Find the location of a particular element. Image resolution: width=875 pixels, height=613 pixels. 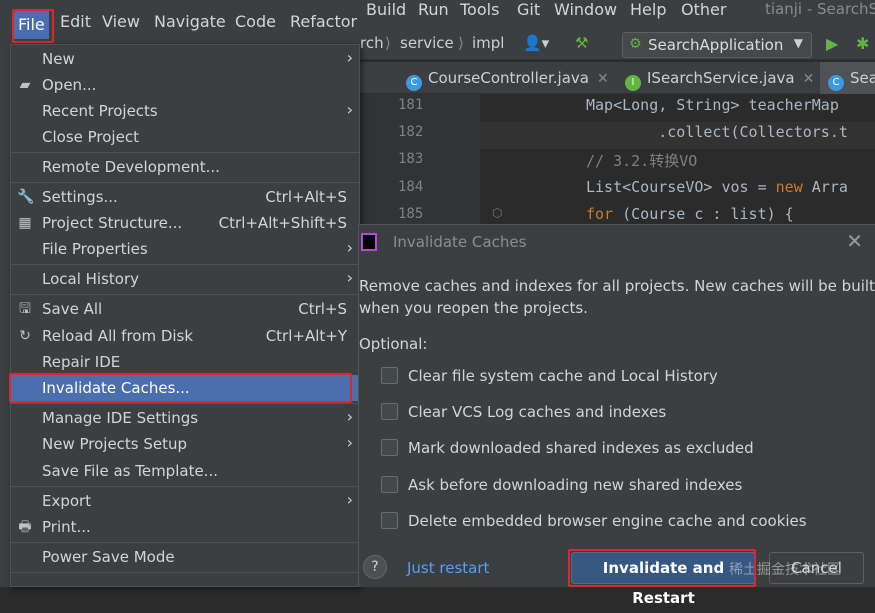

help-button: ? is located at coordinates (375, 567).